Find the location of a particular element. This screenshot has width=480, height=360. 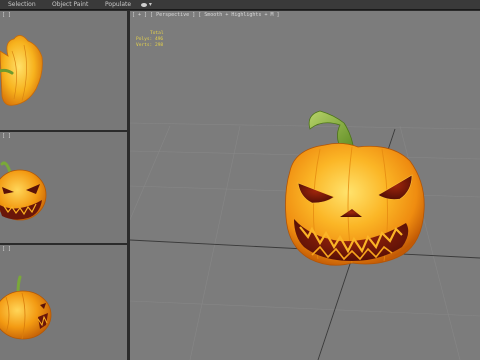

pumpkin-model-perspective is located at coordinates (355, 188).